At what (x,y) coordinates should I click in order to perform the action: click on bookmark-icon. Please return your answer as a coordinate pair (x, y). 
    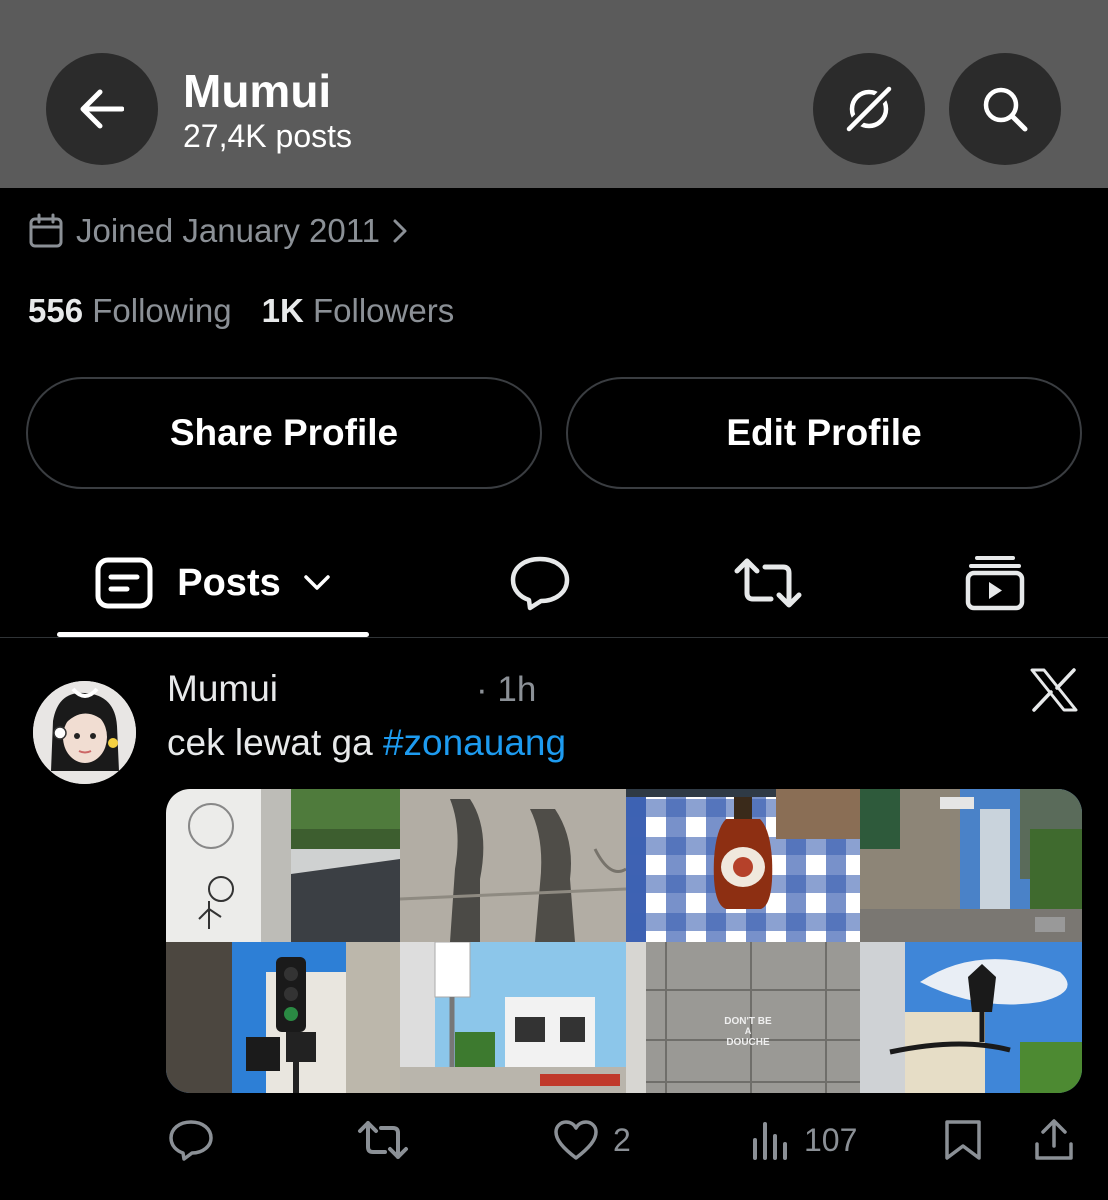
    Looking at the image, I should click on (963, 1140).